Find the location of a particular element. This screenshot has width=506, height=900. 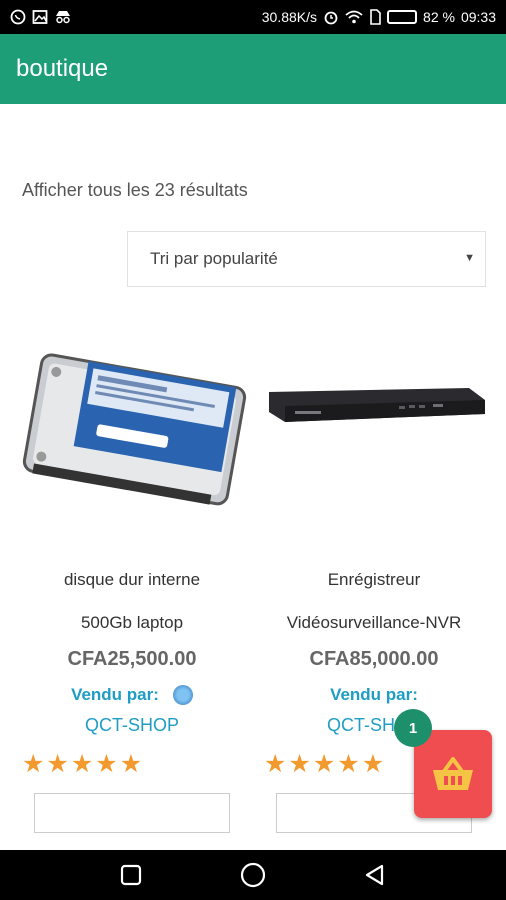

alarm-icon is located at coordinates (331, 18).